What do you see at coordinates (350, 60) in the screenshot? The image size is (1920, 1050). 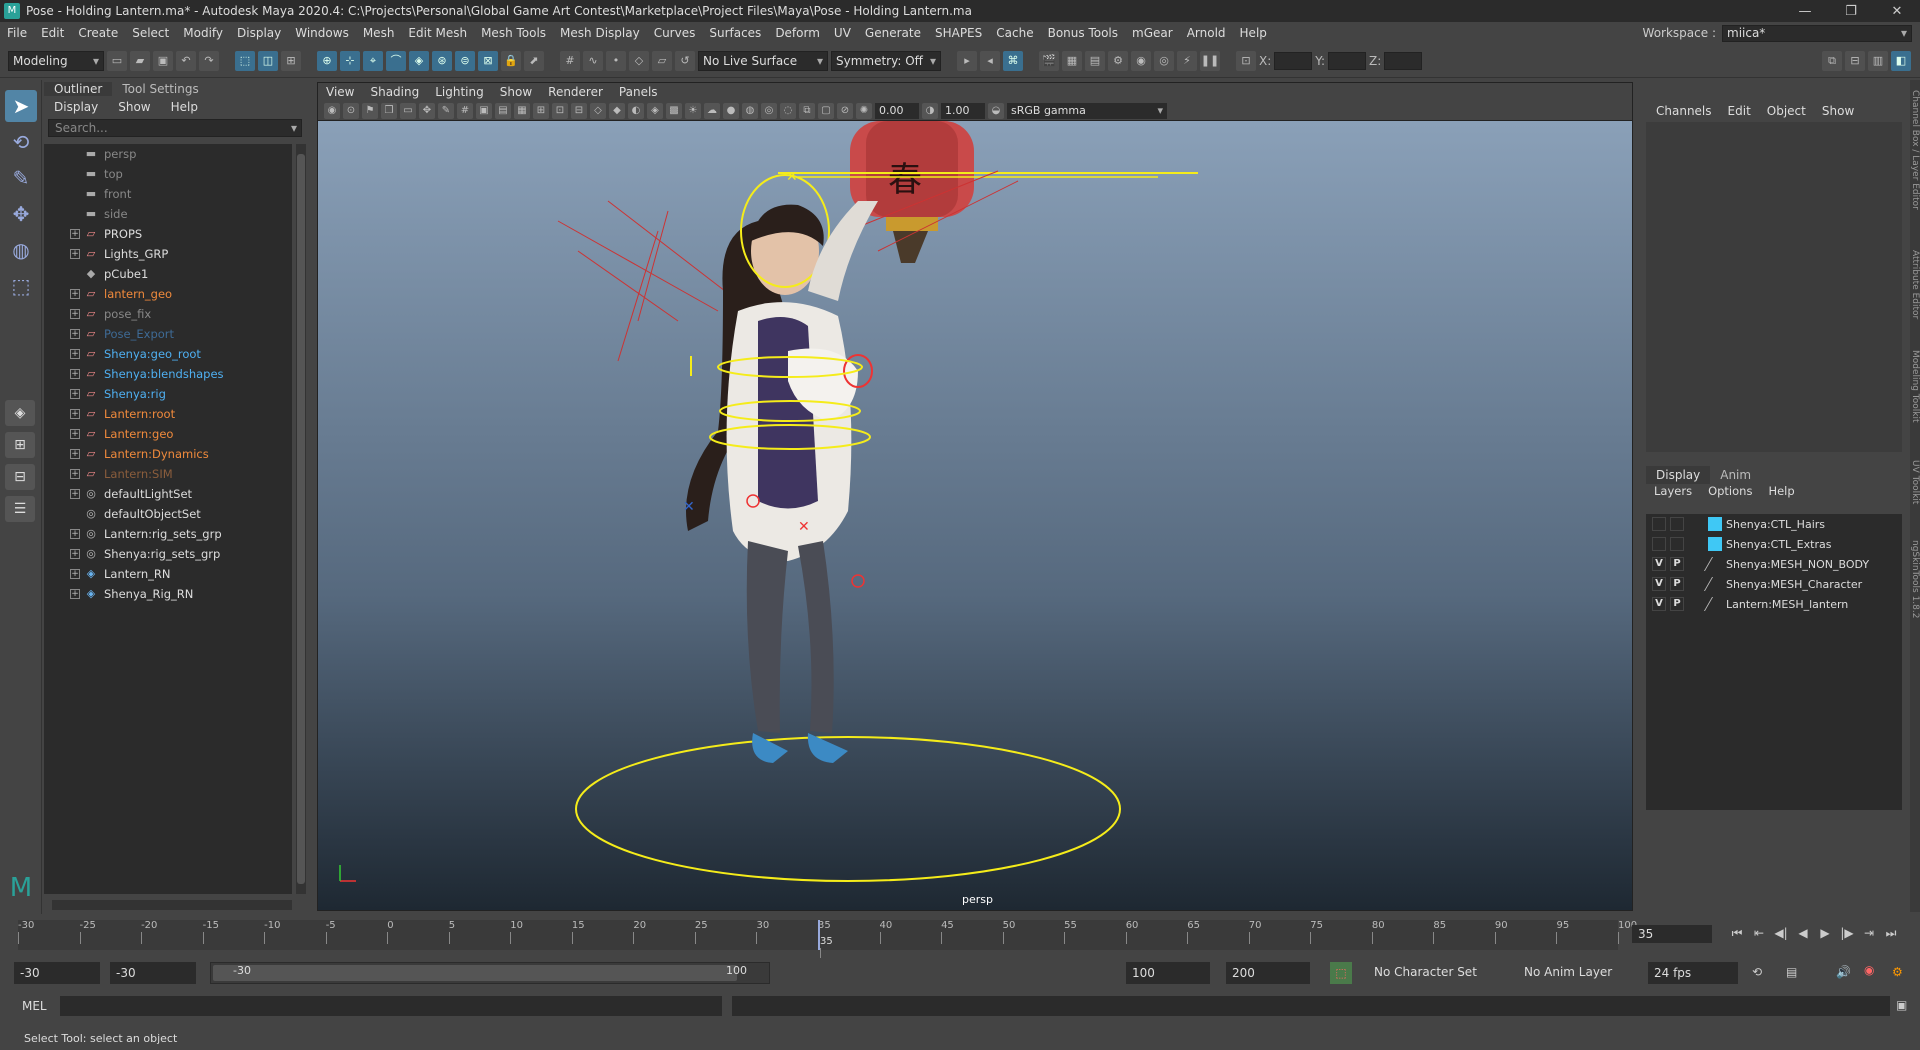 I see `mask-handles-icon: ⊹` at bounding box center [350, 60].